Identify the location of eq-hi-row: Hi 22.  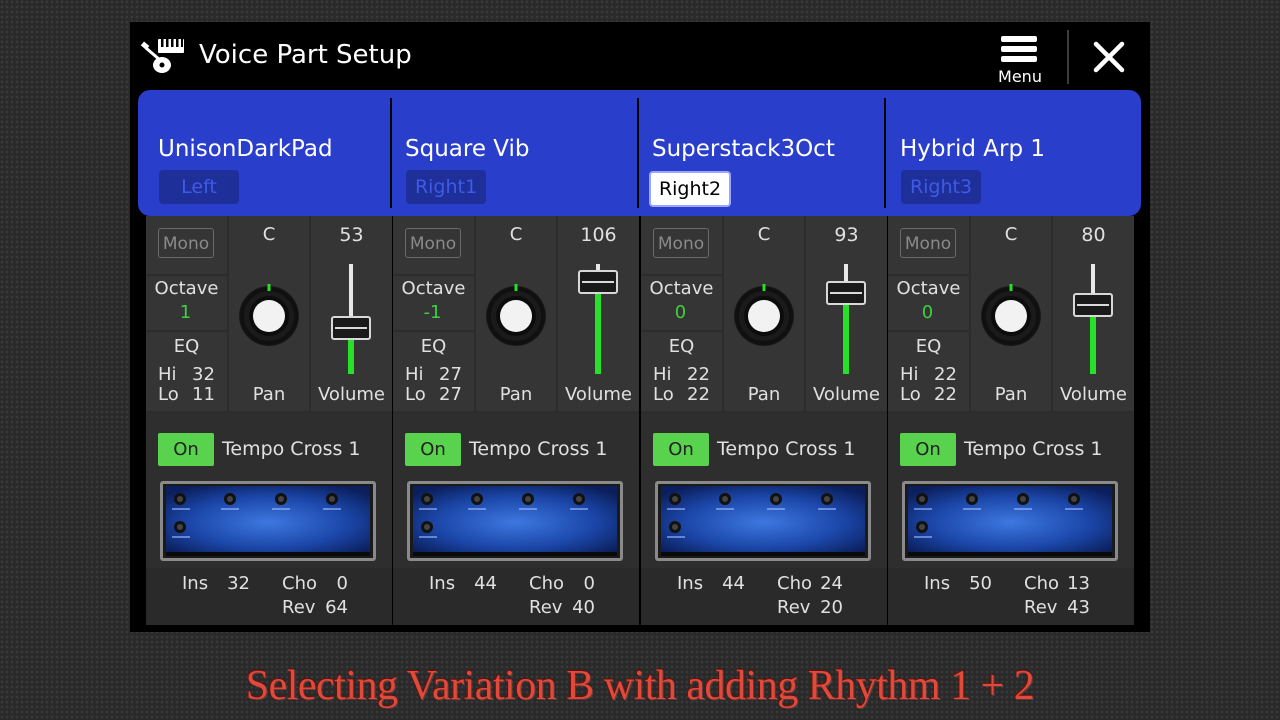
(928, 374).